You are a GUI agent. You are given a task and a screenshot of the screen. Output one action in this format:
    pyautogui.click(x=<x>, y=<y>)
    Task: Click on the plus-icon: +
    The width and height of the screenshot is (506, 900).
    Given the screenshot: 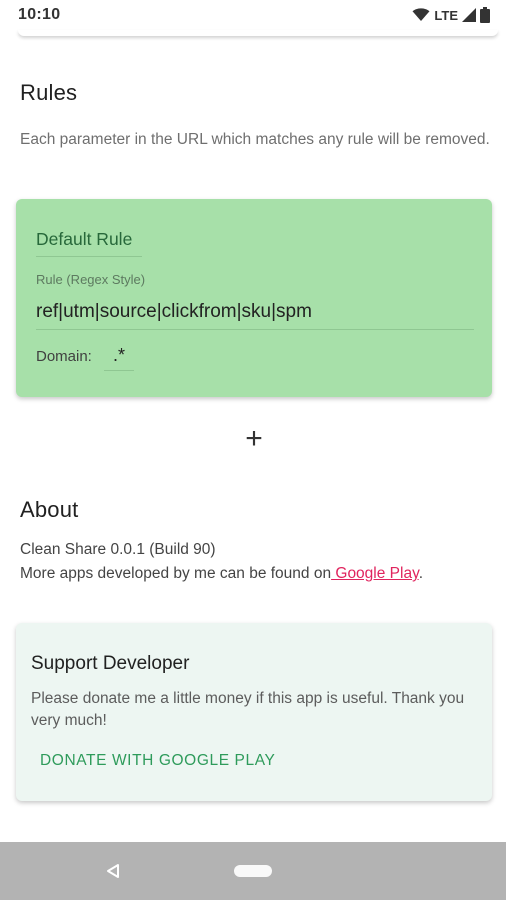 What is the action you would take?
    pyautogui.click(x=254, y=438)
    